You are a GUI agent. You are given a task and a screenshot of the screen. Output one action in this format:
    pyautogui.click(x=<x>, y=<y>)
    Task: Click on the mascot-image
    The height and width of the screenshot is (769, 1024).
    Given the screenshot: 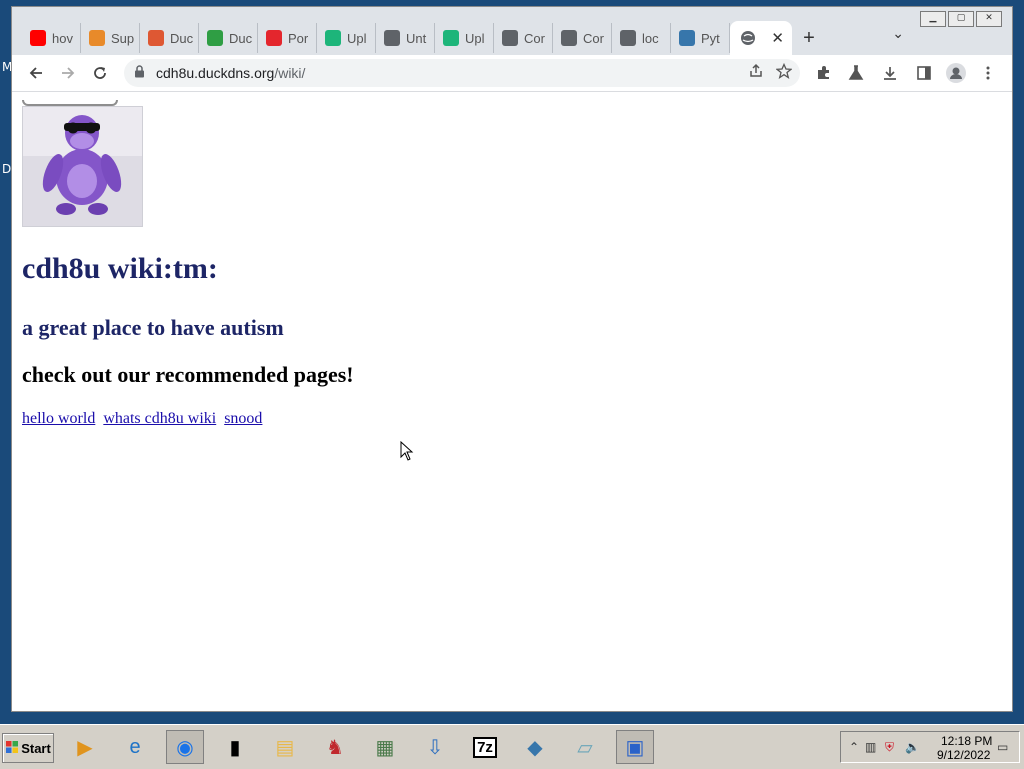 What is the action you would take?
    pyautogui.click(x=82, y=166)
    